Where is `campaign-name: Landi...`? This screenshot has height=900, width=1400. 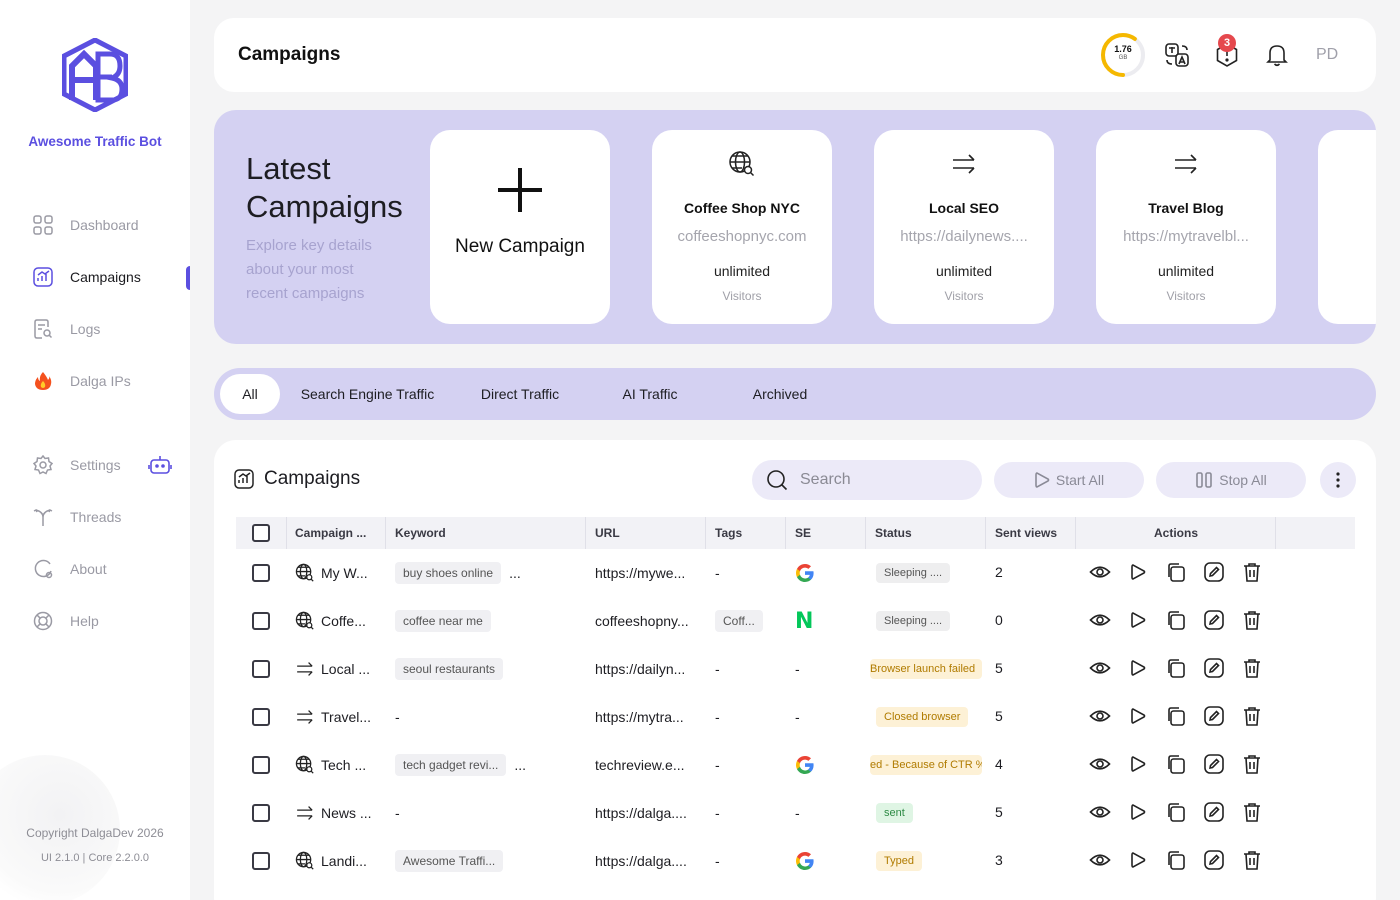 campaign-name: Landi... is located at coordinates (344, 861).